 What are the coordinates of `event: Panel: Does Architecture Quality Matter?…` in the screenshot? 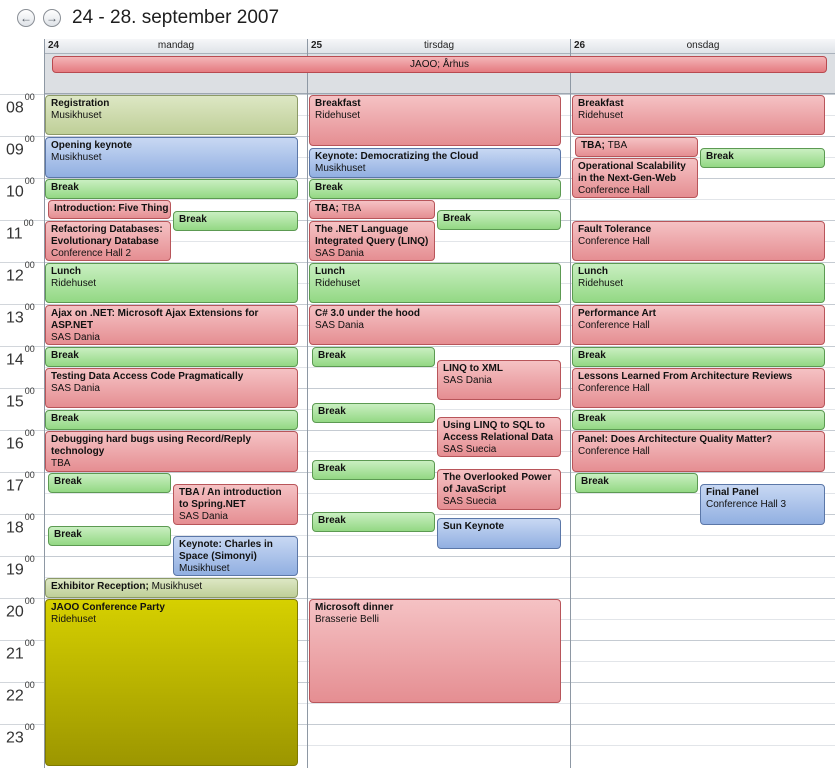 It's located at (698, 451).